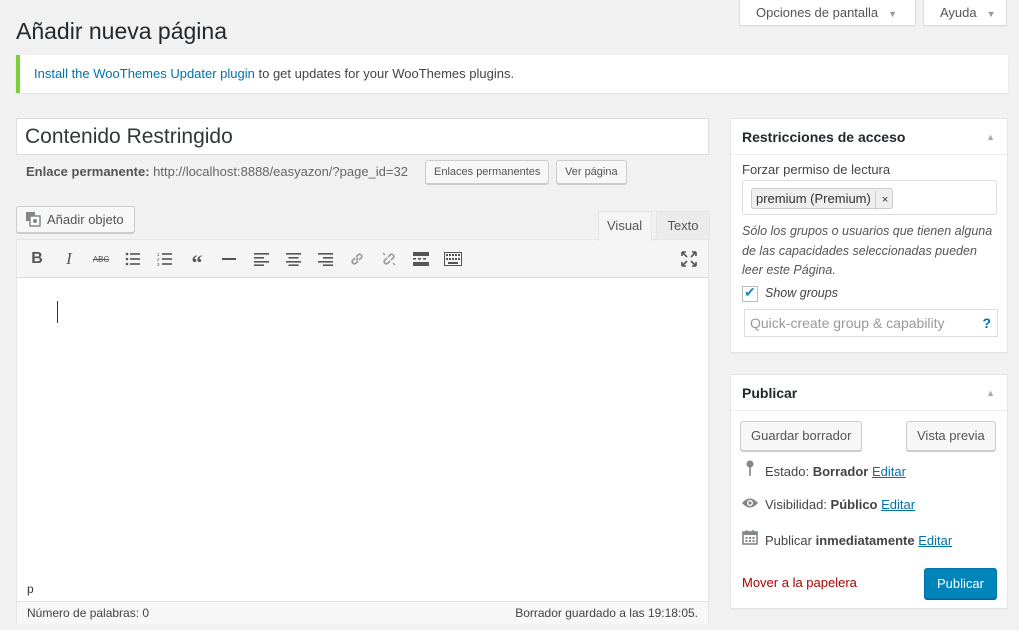  What do you see at coordinates (85, 219) in the screenshot?
I see `add-media-label: Añadir objeto` at bounding box center [85, 219].